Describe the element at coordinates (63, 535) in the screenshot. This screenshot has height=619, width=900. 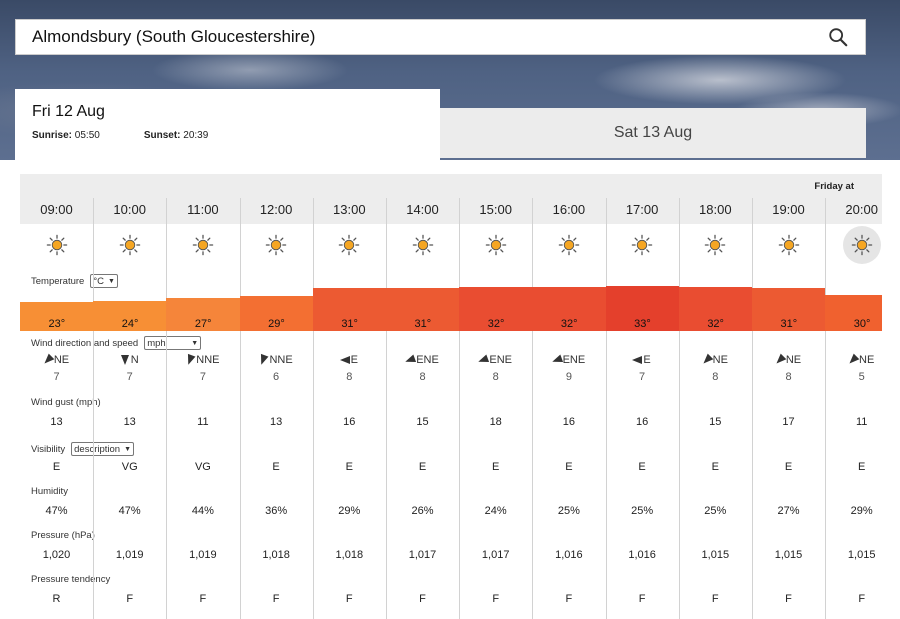
I see `pressure-label: Pressure (hPa)` at that location.